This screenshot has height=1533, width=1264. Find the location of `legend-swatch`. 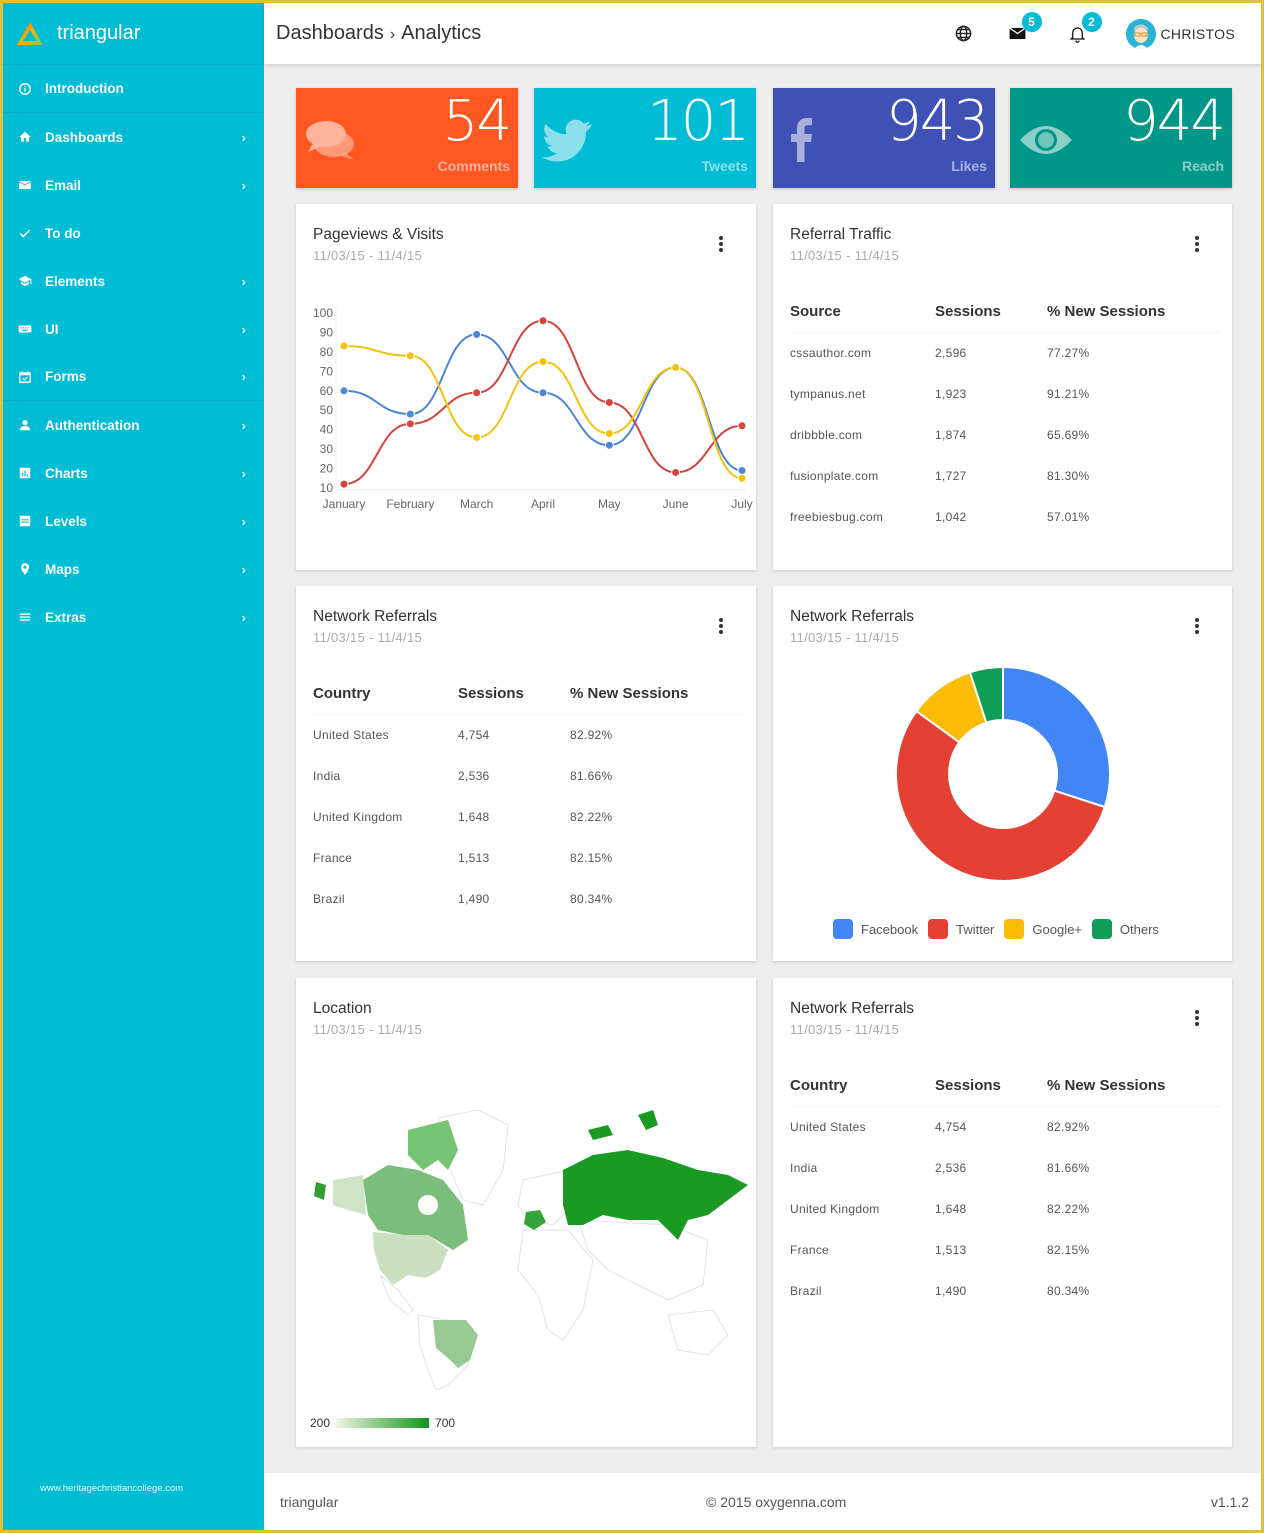

legend-swatch is located at coordinates (1101, 929).